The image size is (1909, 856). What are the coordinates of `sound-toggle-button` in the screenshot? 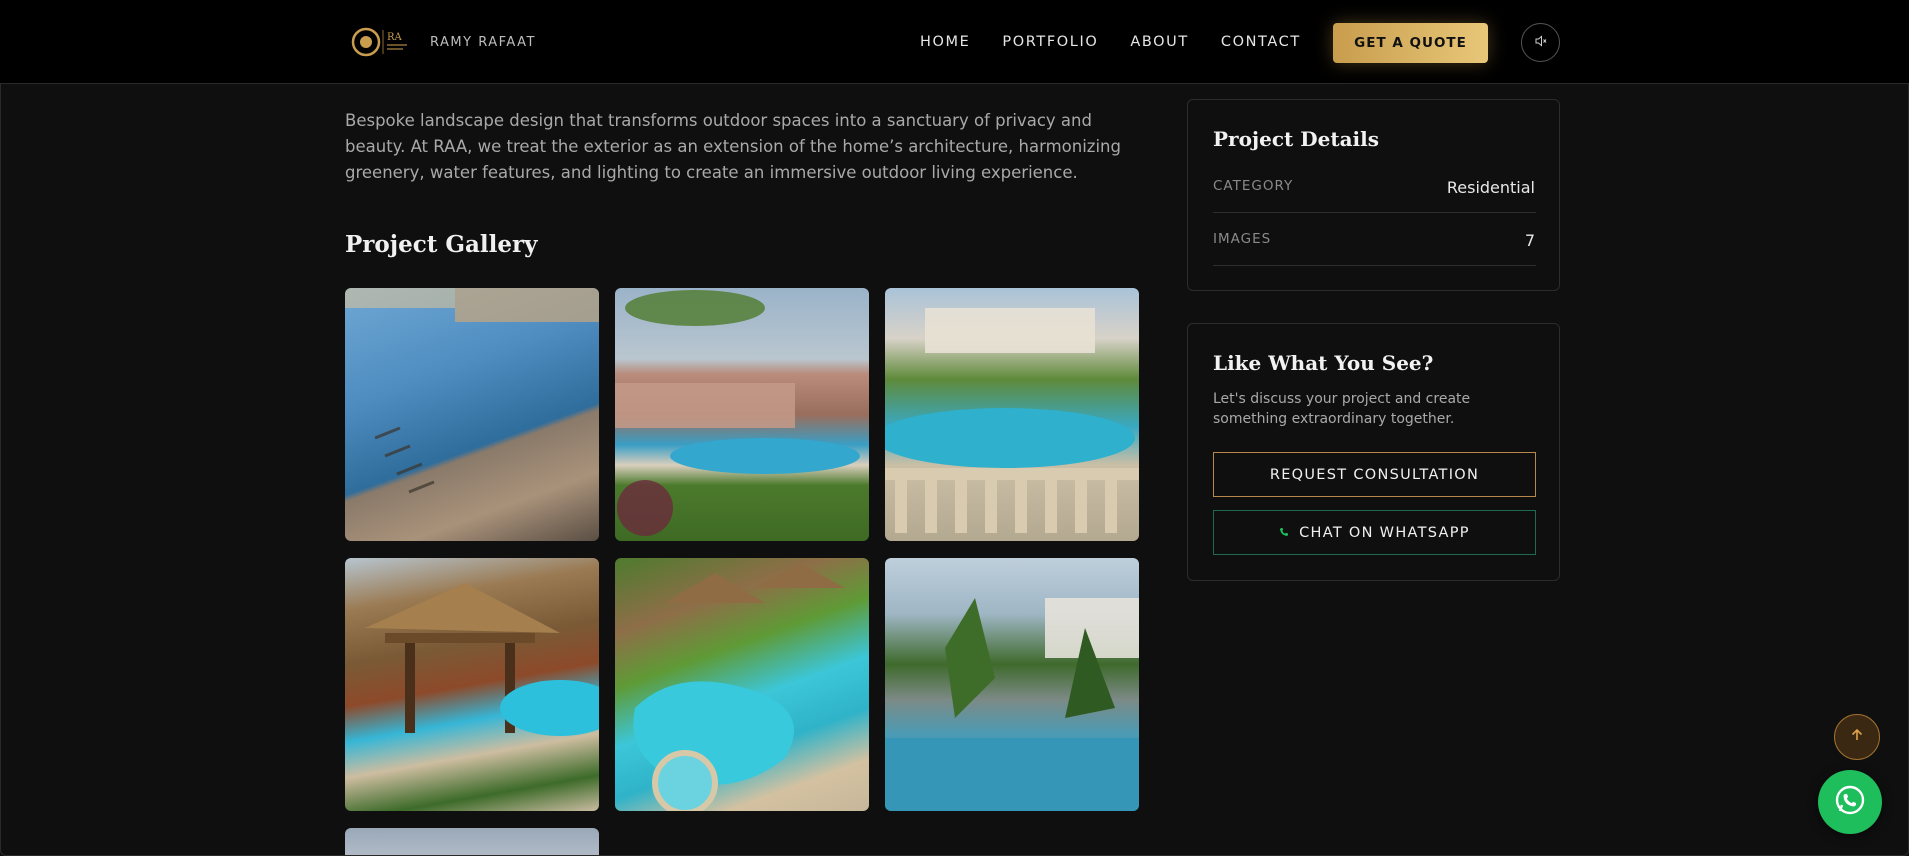 It's located at (1540, 42).